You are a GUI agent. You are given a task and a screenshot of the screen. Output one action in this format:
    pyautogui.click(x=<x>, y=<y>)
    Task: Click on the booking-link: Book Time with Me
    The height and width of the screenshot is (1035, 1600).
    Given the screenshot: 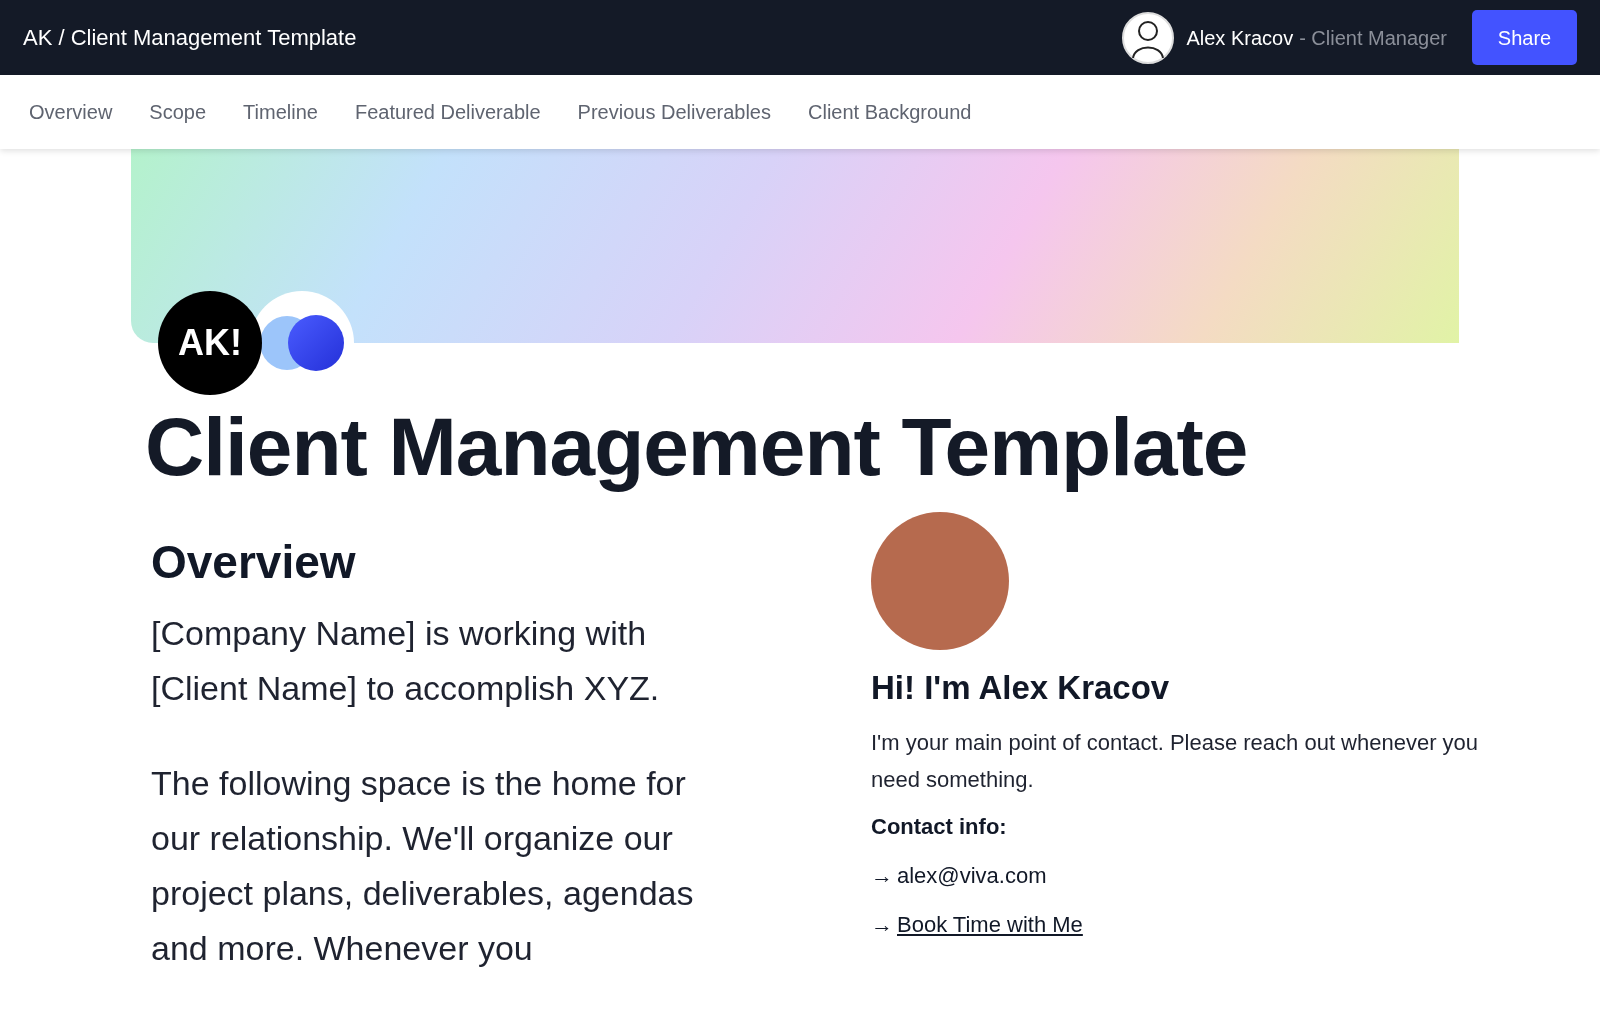 What is the action you would take?
    pyautogui.click(x=990, y=924)
    